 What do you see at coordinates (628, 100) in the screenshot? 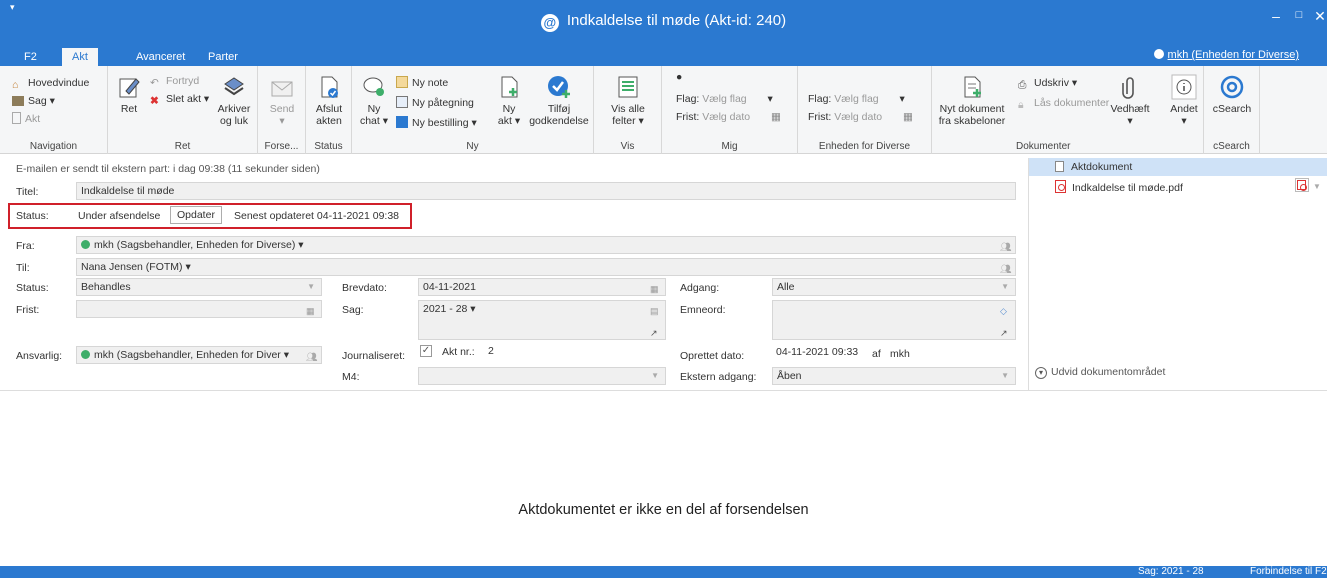
I see `vis-alle-felter-button: Vis alle felter ▾` at bounding box center [628, 100].